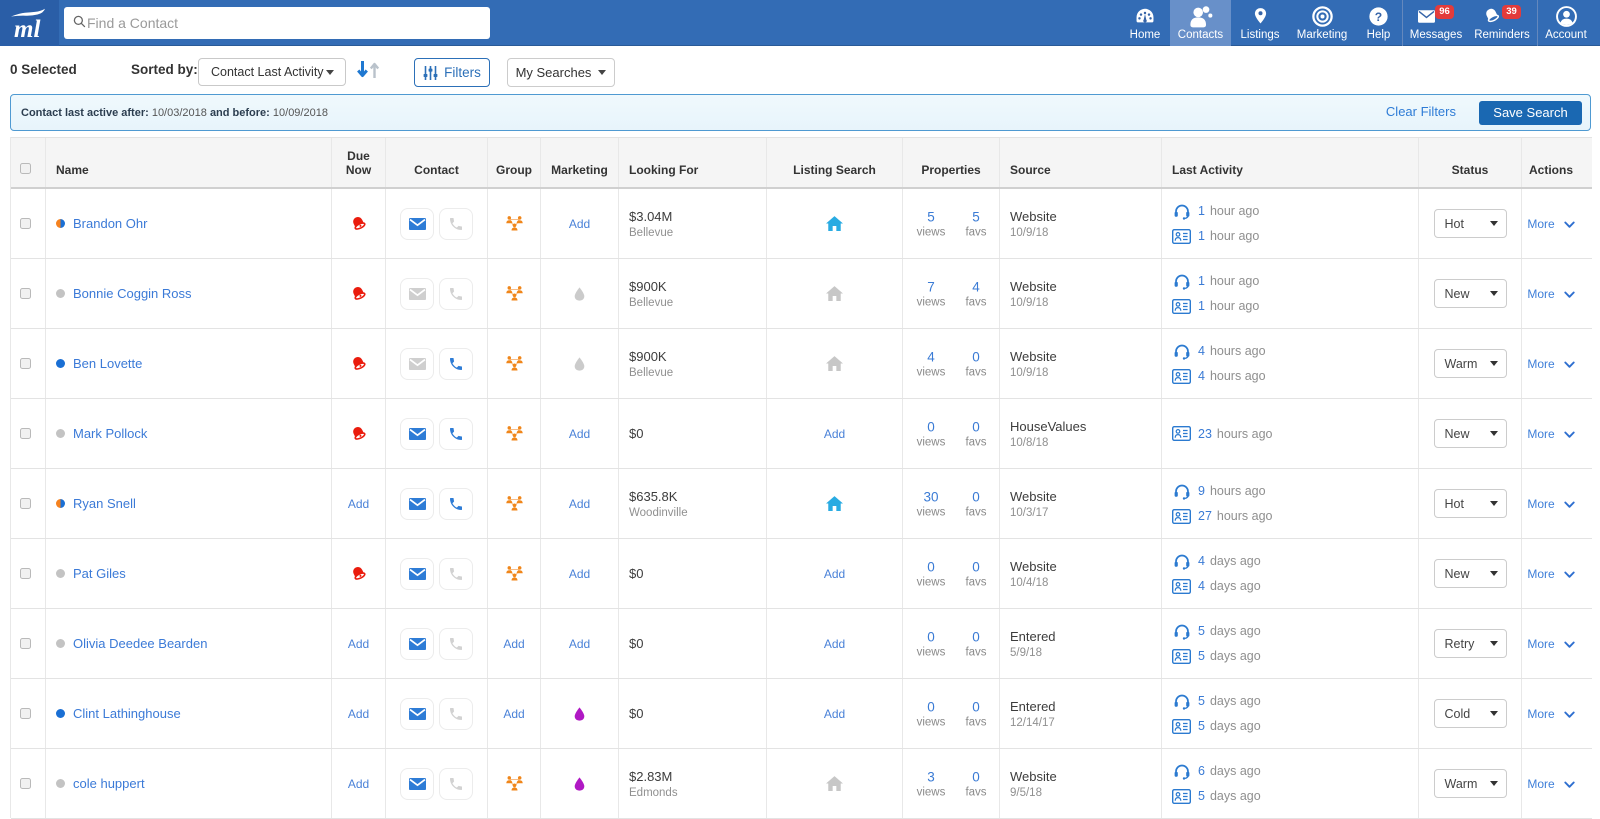  What do you see at coordinates (27, 28) in the screenshot?
I see `svg-text: ml` at bounding box center [27, 28].